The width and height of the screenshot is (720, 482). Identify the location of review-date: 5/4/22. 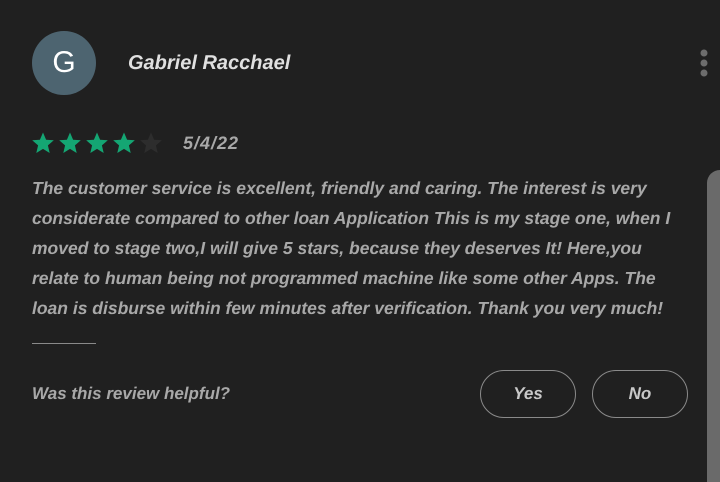
(211, 143).